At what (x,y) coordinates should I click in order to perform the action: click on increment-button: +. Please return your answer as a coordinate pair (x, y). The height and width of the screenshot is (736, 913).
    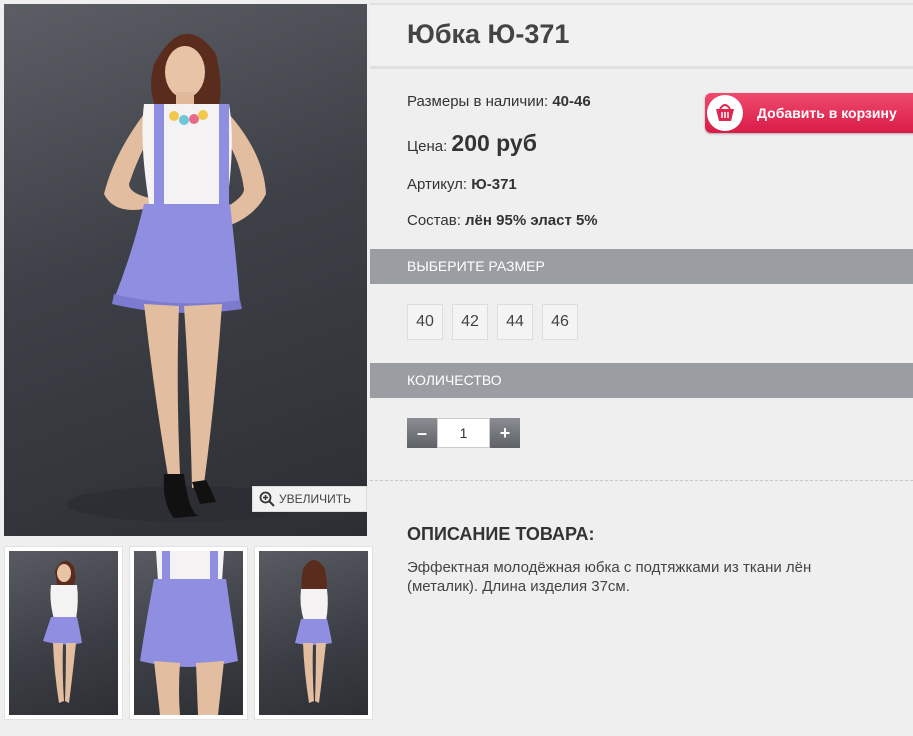
    Looking at the image, I should click on (505, 433).